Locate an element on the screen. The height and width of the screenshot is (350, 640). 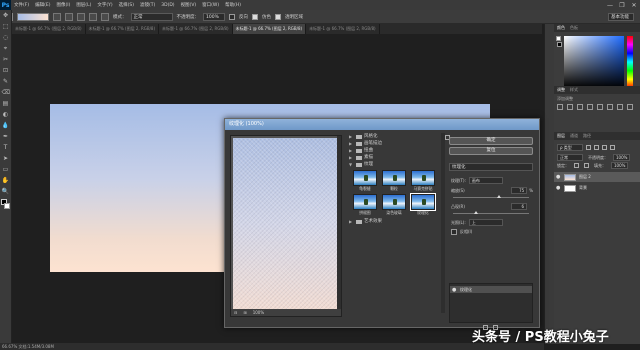
lock-position-icon is located at coordinates (586, 165).